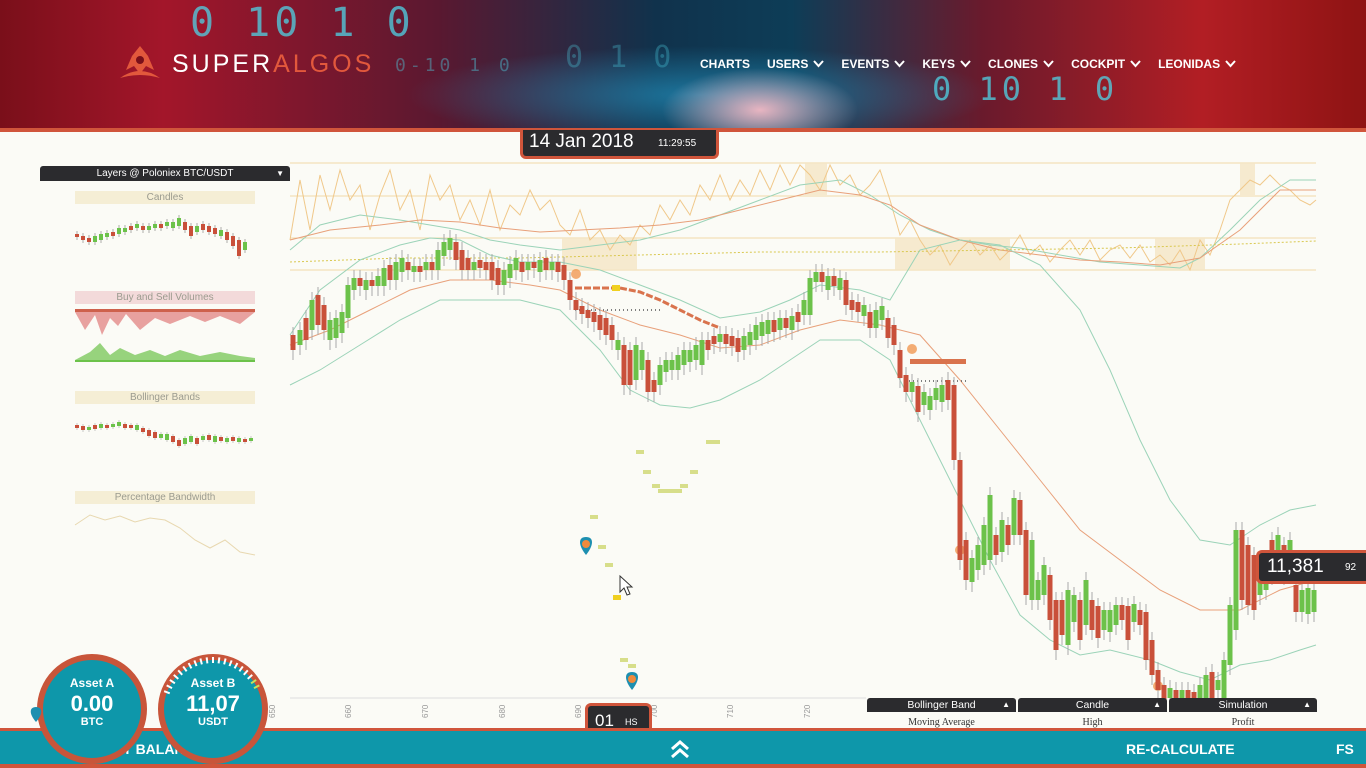 The height and width of the screenshot is (768, 1366). What do you see at coordinates (165, 397) in the screenshot?
I see `layer-bollinger-bands: Bollinger Bands` at bounding box center [165, 397].